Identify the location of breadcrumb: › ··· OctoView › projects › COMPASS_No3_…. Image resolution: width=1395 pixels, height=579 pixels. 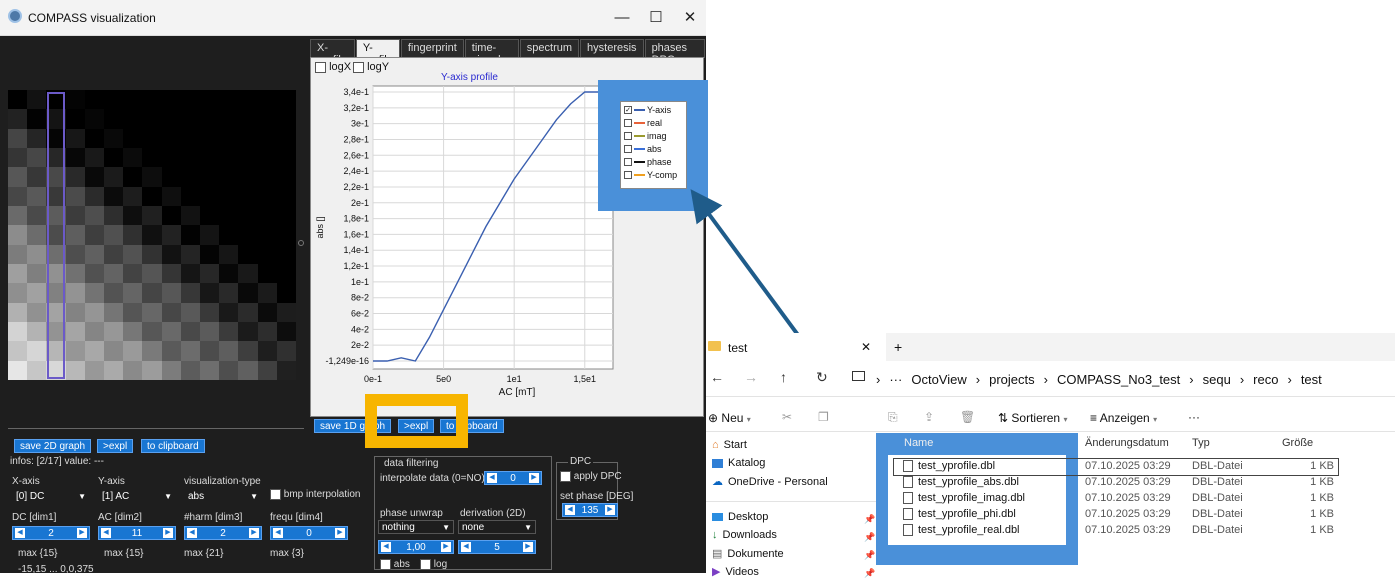
(1099, 379).